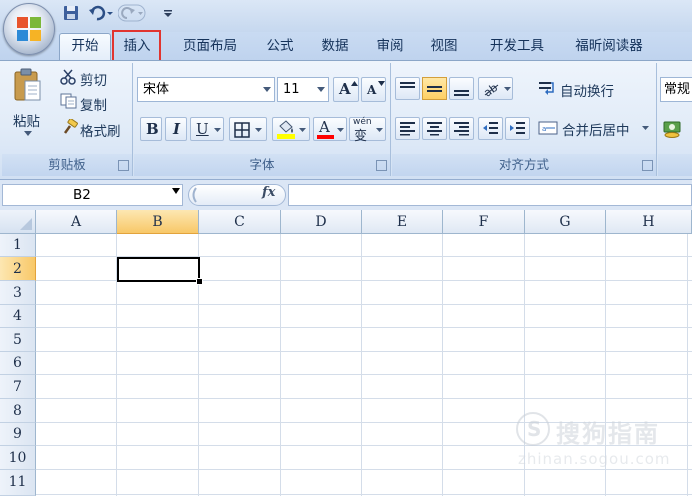 The height and width of the screenshot is (496, 692). What do you see at coordinates (92, 195) in the screenshot?
I see `name-box: B2` at bounding box center [92, 195].